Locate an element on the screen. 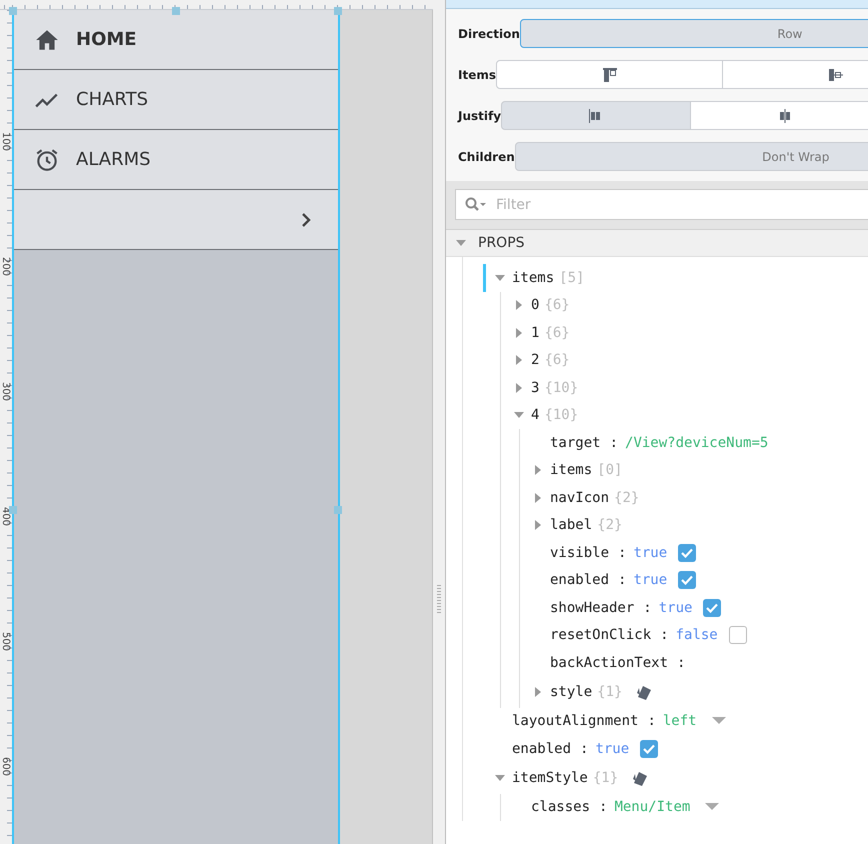 The height and width of the screenshot is (844, 868). section-header: PROPS is located at coordinates (657, 243).